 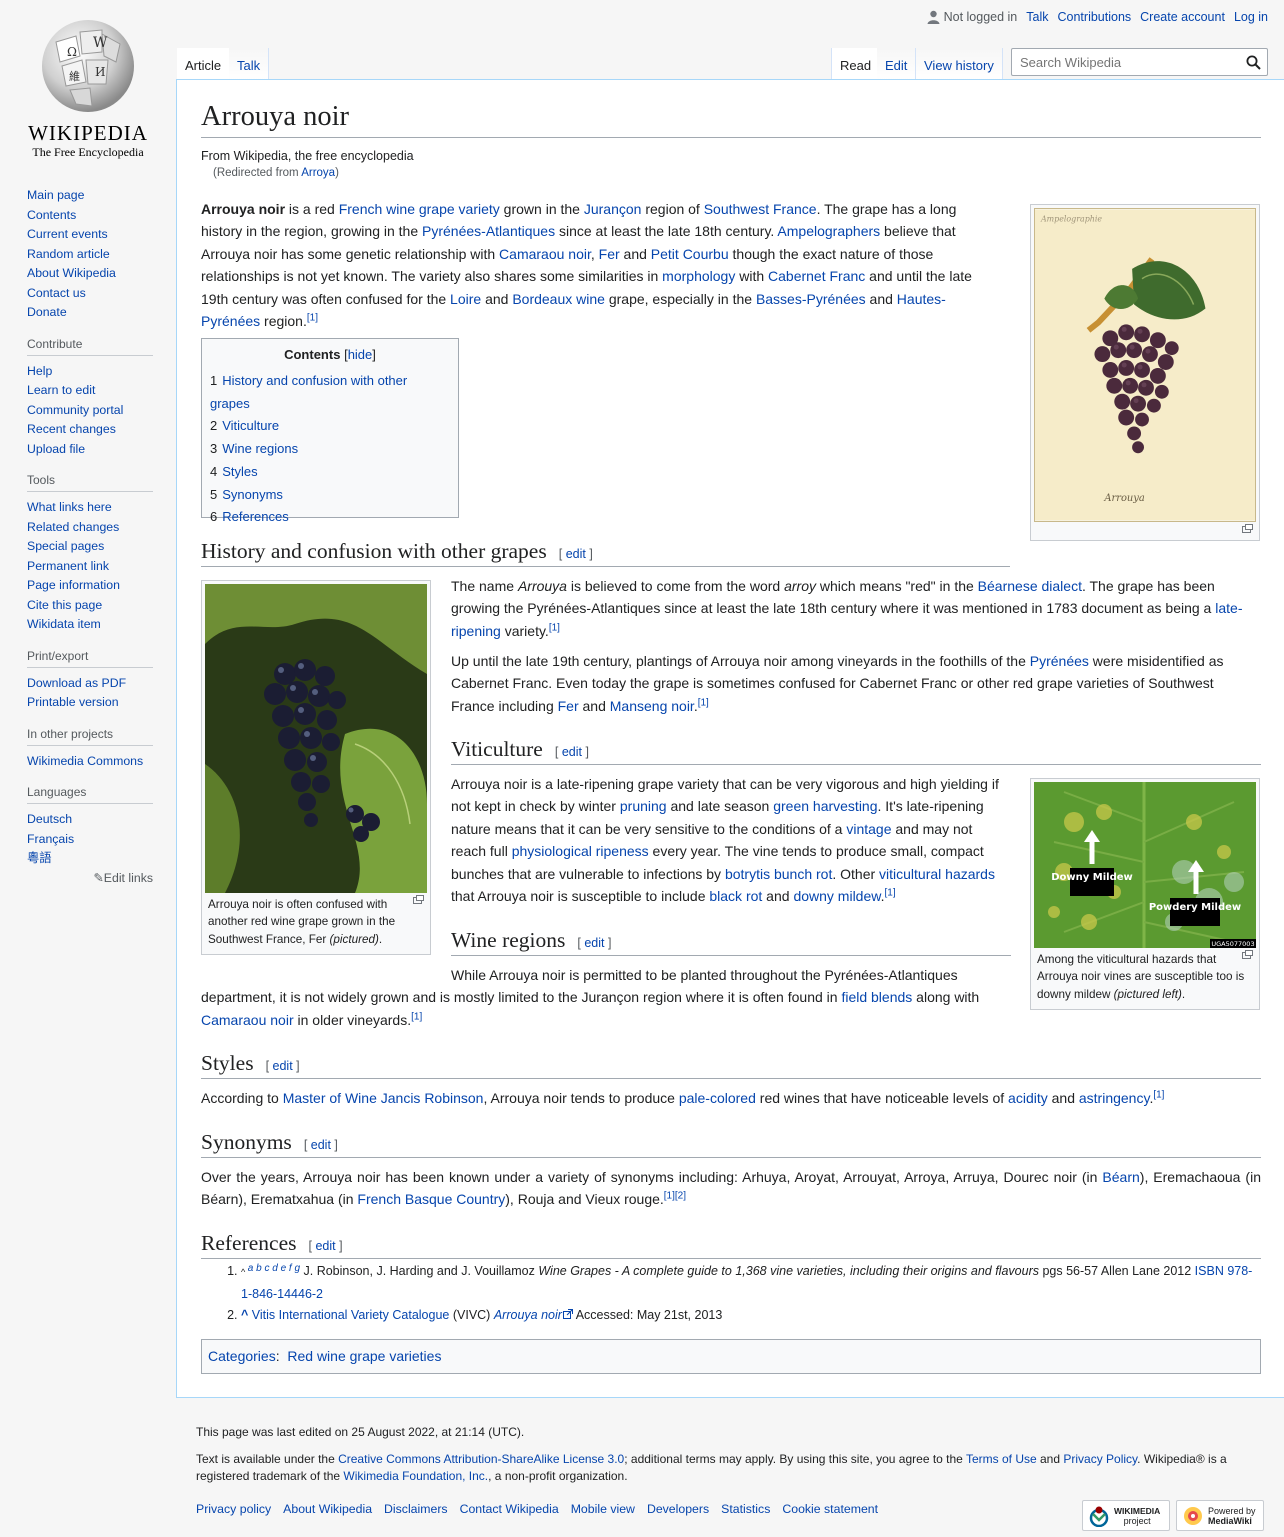 I want to click on category-red-wine-grape-varieties: Red wine grape varieties, so click(x=364, y=1356).